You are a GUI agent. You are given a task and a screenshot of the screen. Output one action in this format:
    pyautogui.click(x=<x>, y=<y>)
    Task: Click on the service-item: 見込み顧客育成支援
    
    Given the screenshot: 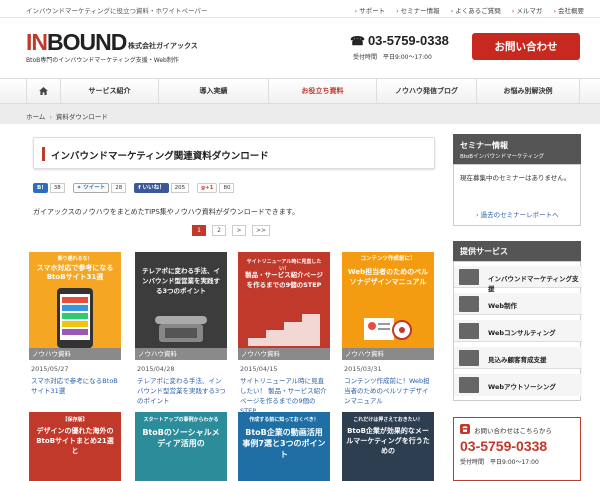 What is the action you would take?
    pyautogui.click(x=518, y=358)
    